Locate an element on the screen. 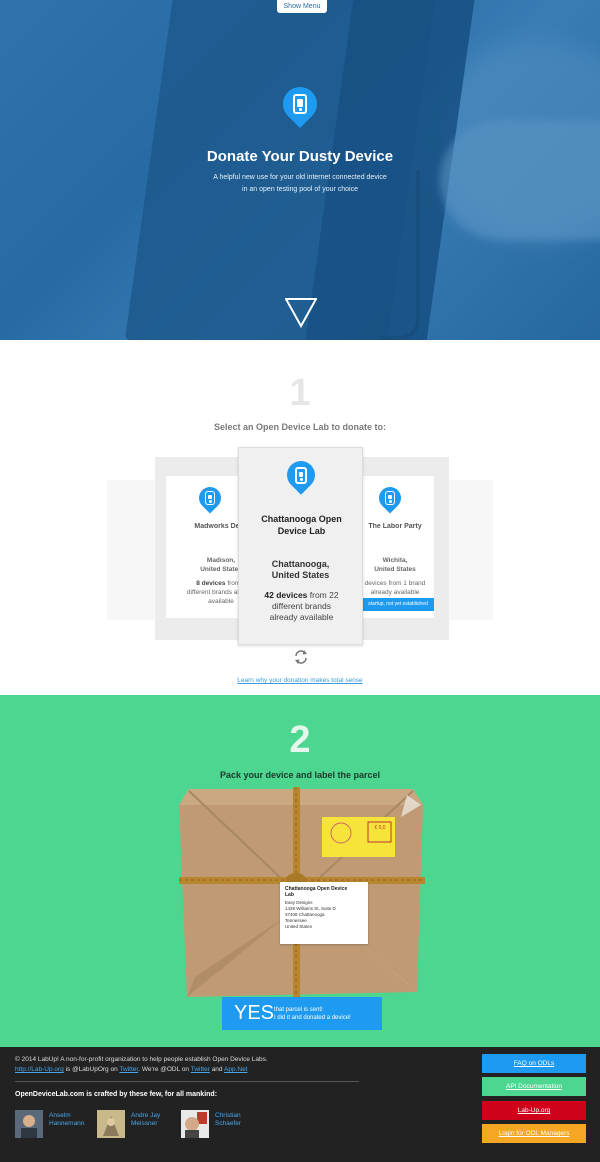  scroll-down-arrow-icon is located at coordinates (301, 313).